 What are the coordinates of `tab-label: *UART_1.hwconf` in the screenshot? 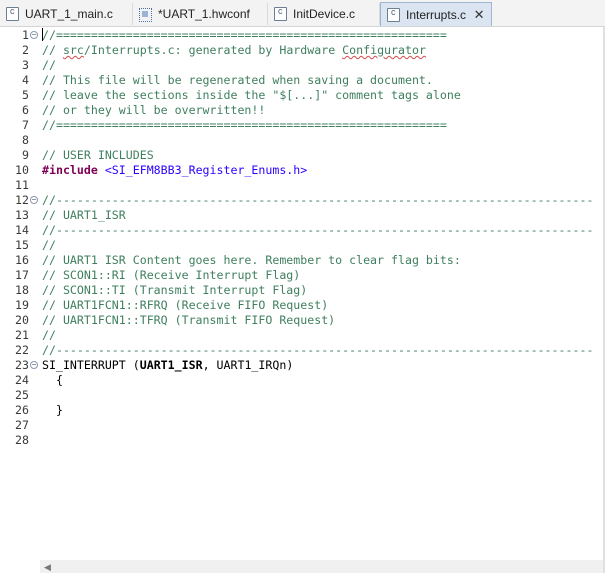 It's located at (204, 14).